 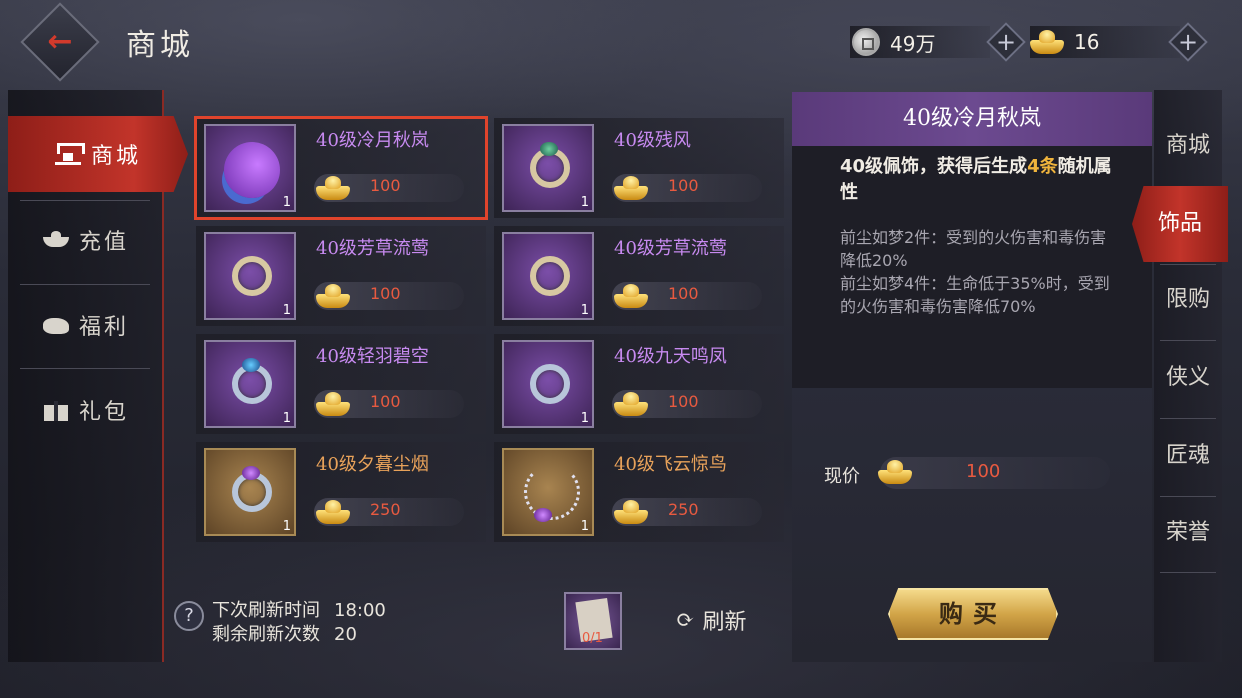 What do you see at coordinates (685, 620) in the screenshot?
I see `refresh-icon: ⟳` at bounding box center [685, 620].